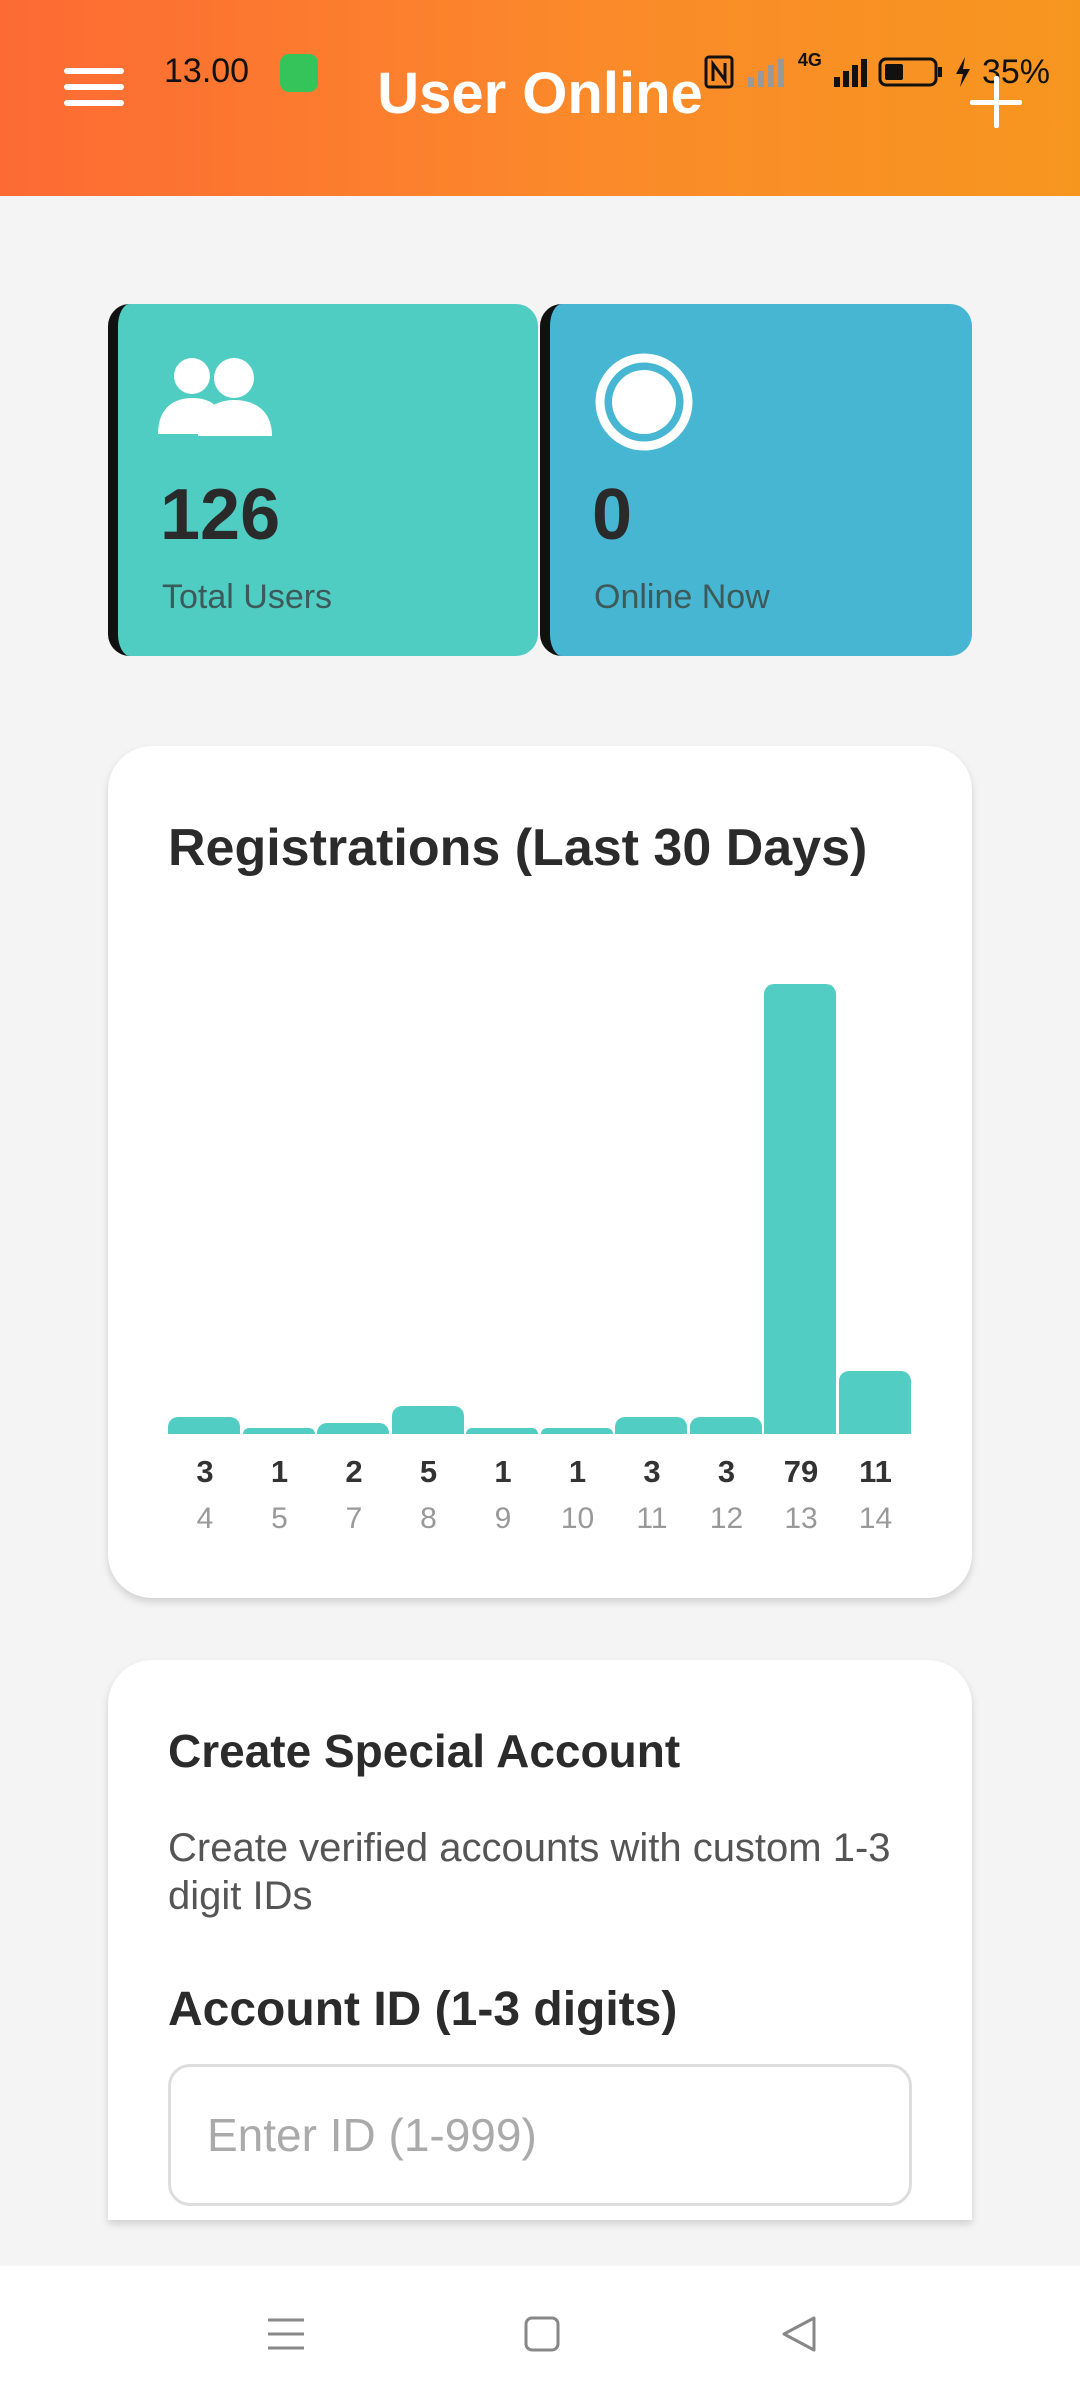  Describe the element at coordinates (644, 402) in the screenshot. I see `online-circle-icon` at that location.